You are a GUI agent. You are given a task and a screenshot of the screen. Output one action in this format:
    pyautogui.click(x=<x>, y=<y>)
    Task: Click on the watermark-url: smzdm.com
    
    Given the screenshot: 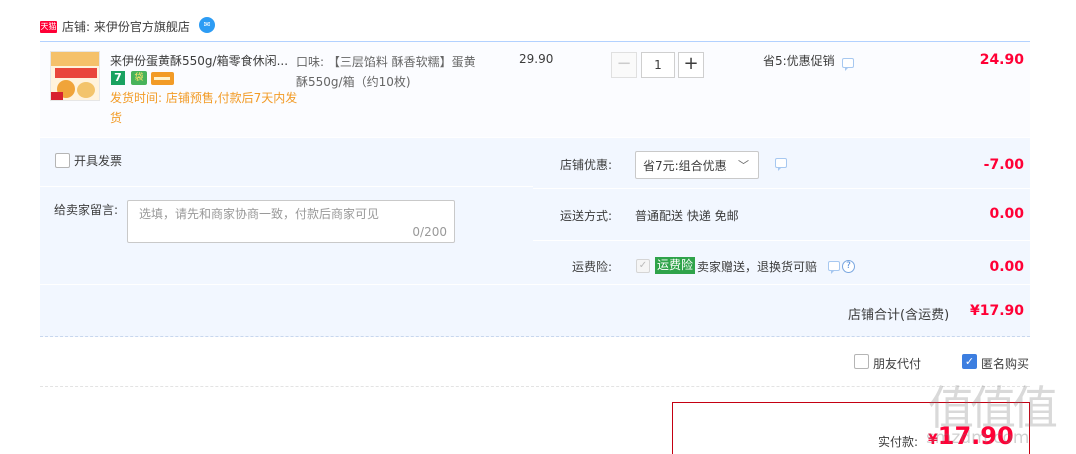 What is the action you would take?
    pyautogui.click(x=978, y=438)
    